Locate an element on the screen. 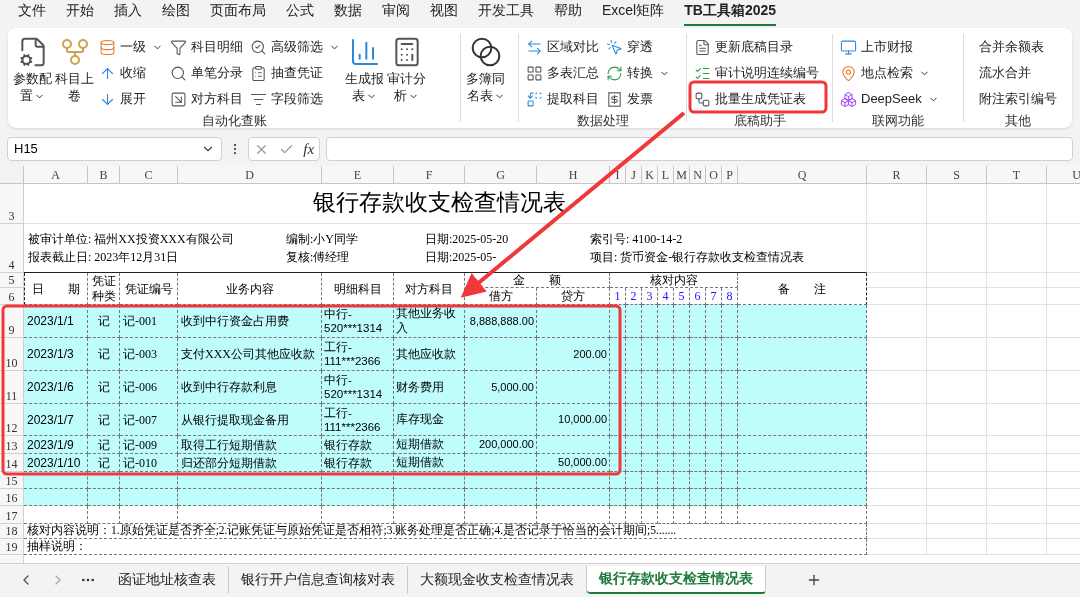 This screenshot has height=597, width=1080. table-cell: 记-003 is located at coordinates (149, 354).